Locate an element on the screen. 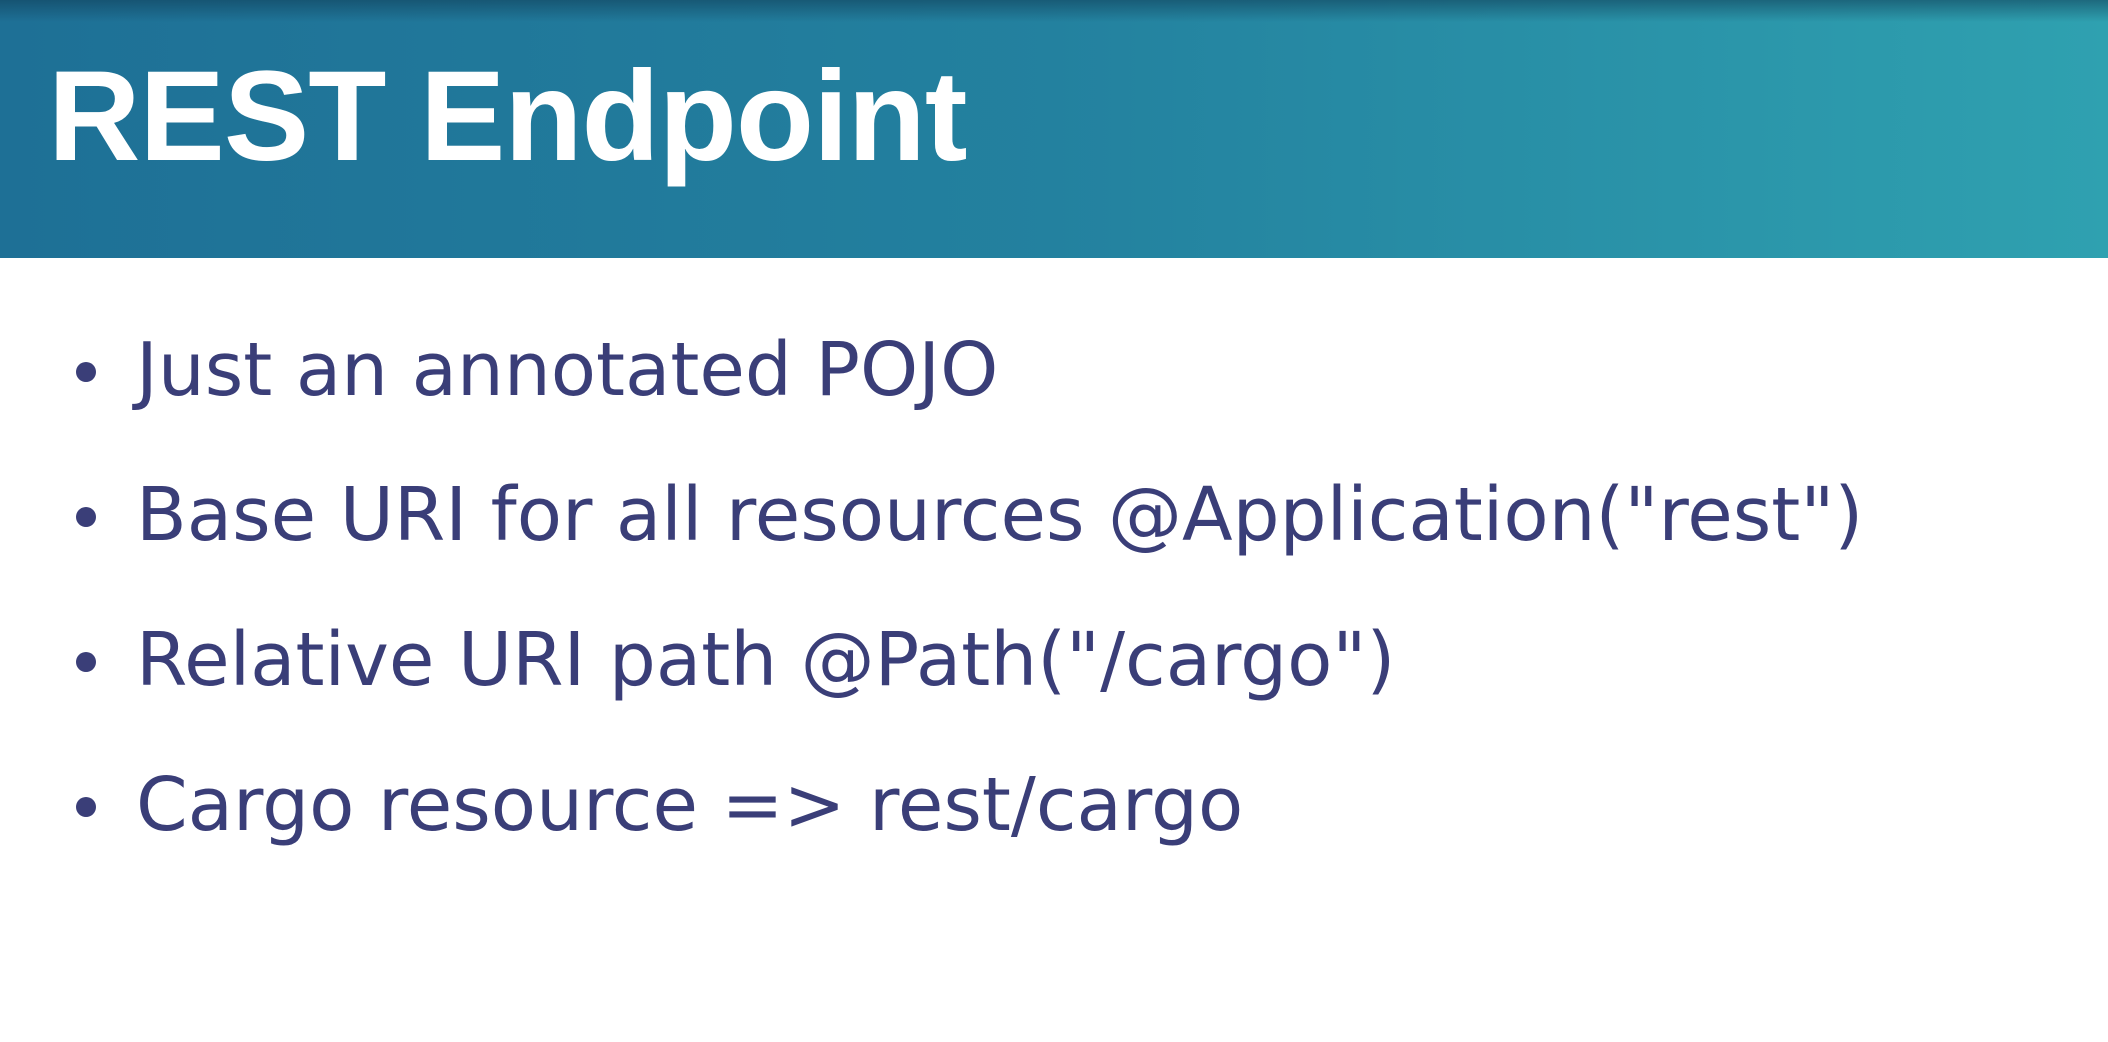 This screenshot has height=1042, width=2108. bullet-item: Relative URI path @Path("/cargo") is located at coordinates (967, 672).